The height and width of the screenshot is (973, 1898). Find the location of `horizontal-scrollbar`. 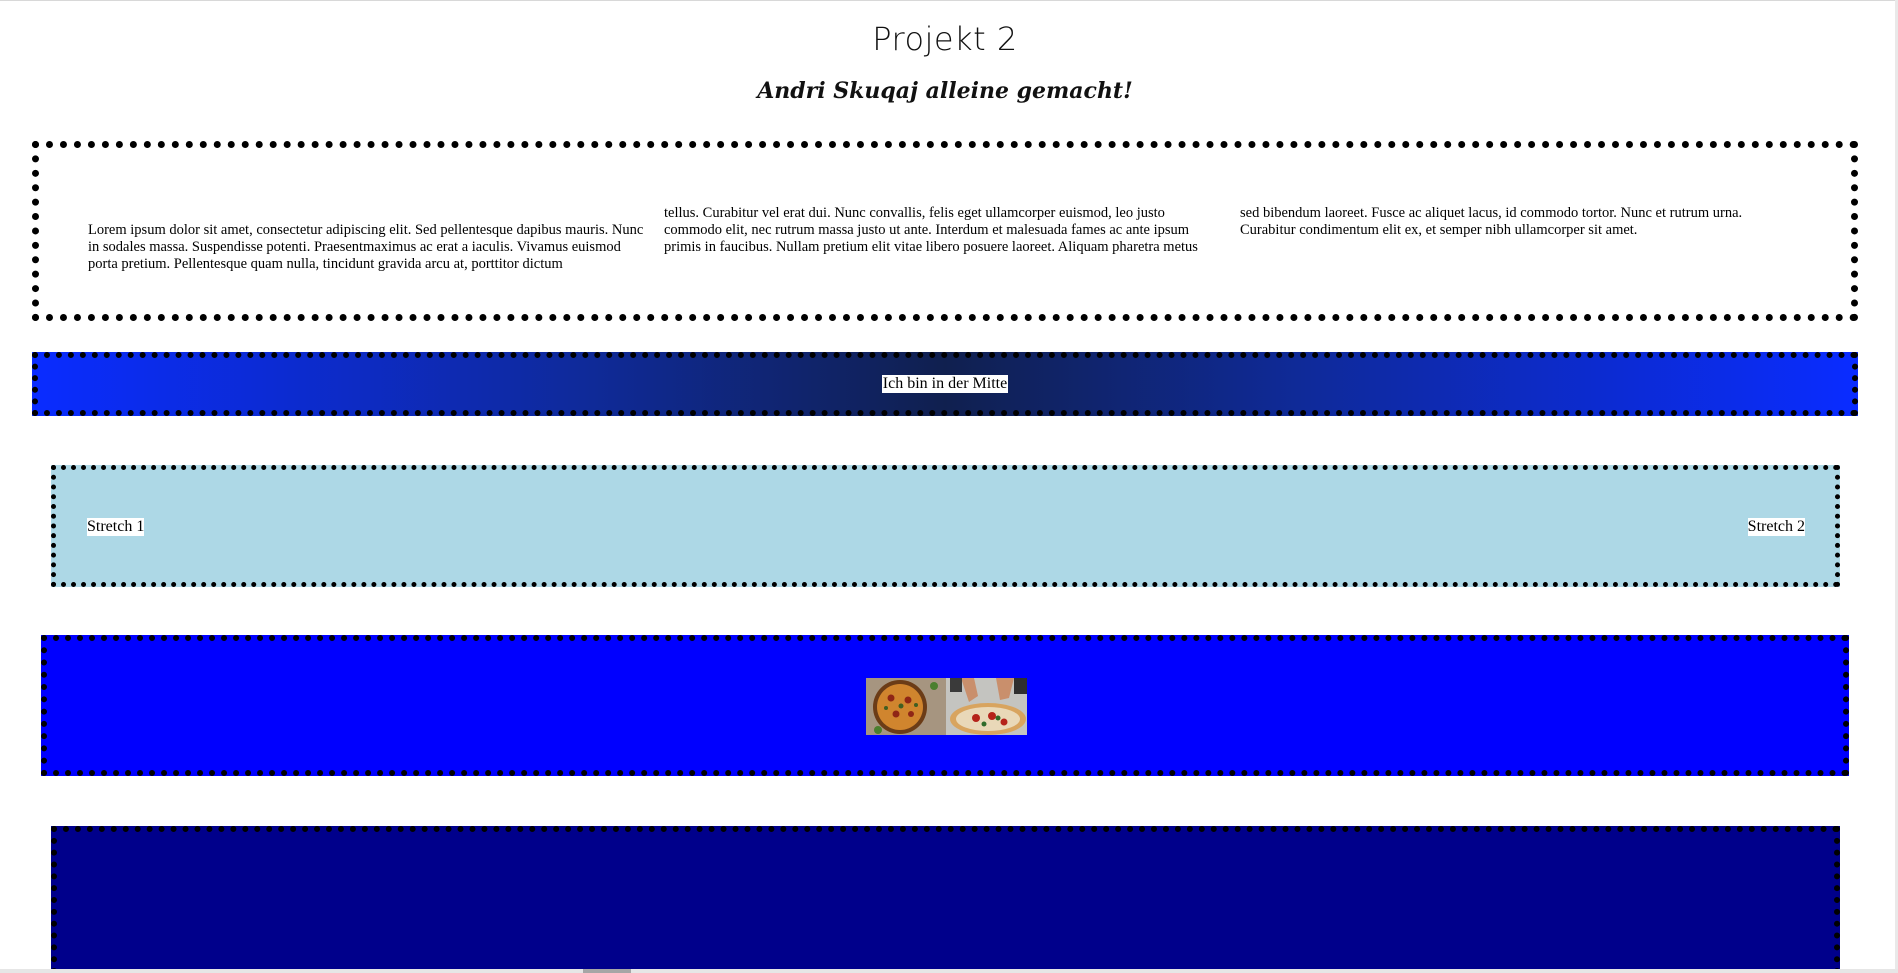

horizontal-scrollbar is located at coordinates (949, 971).